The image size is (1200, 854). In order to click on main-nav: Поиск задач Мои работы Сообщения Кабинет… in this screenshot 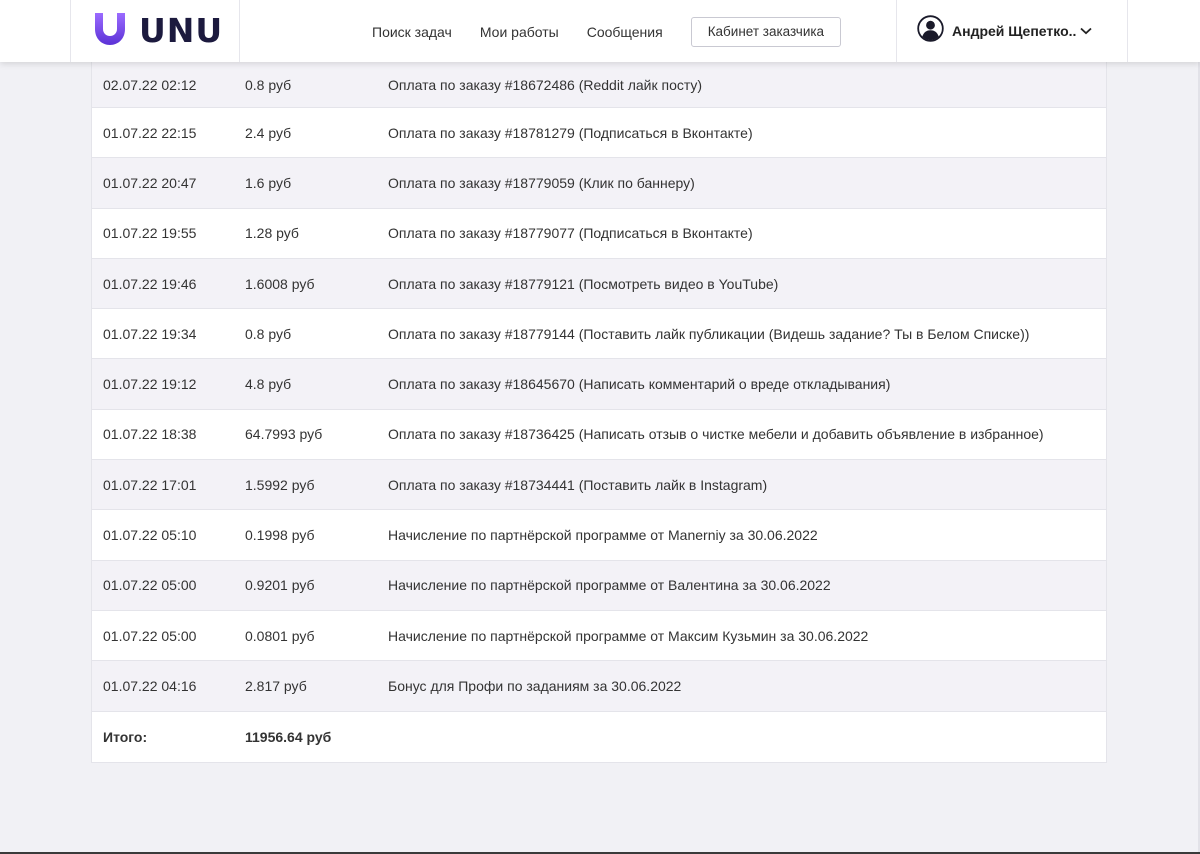, I will do `click(607, 32)`.